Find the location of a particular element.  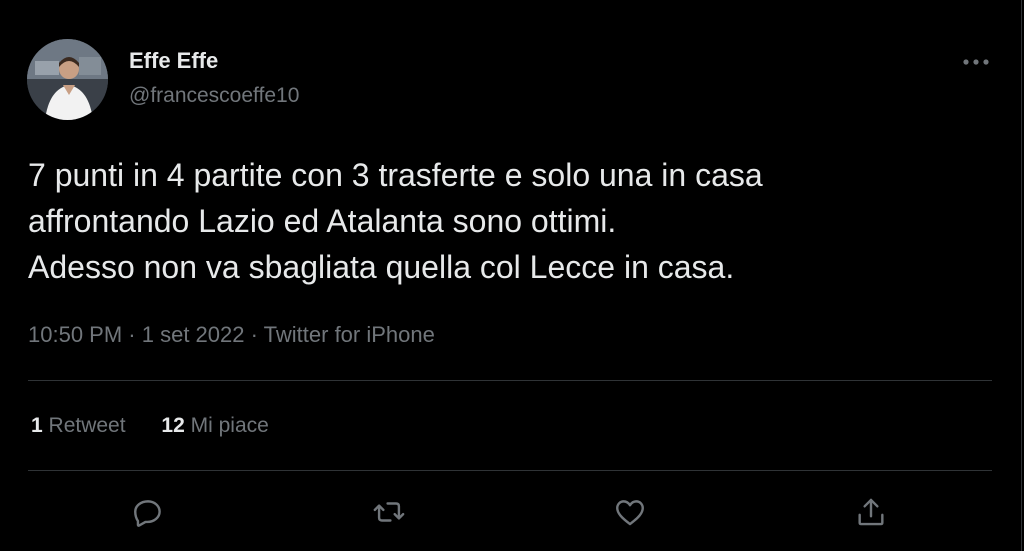

retweets-stat: 1 Retweet is located at coordinates (78, 426).